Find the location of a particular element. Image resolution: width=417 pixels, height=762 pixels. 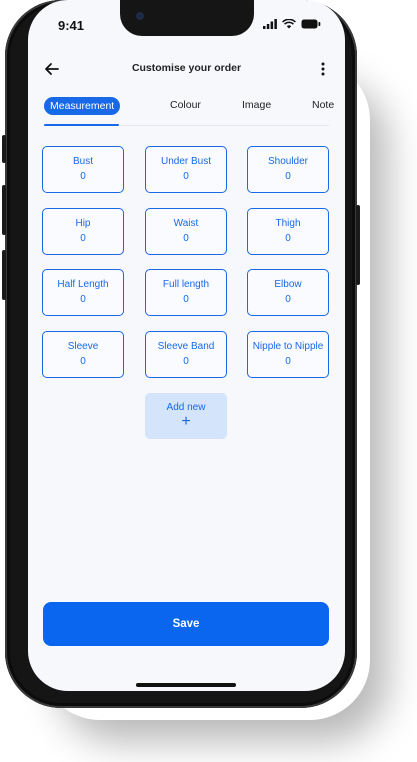

page-title: Customise your order is located at coordinates (186, 68).